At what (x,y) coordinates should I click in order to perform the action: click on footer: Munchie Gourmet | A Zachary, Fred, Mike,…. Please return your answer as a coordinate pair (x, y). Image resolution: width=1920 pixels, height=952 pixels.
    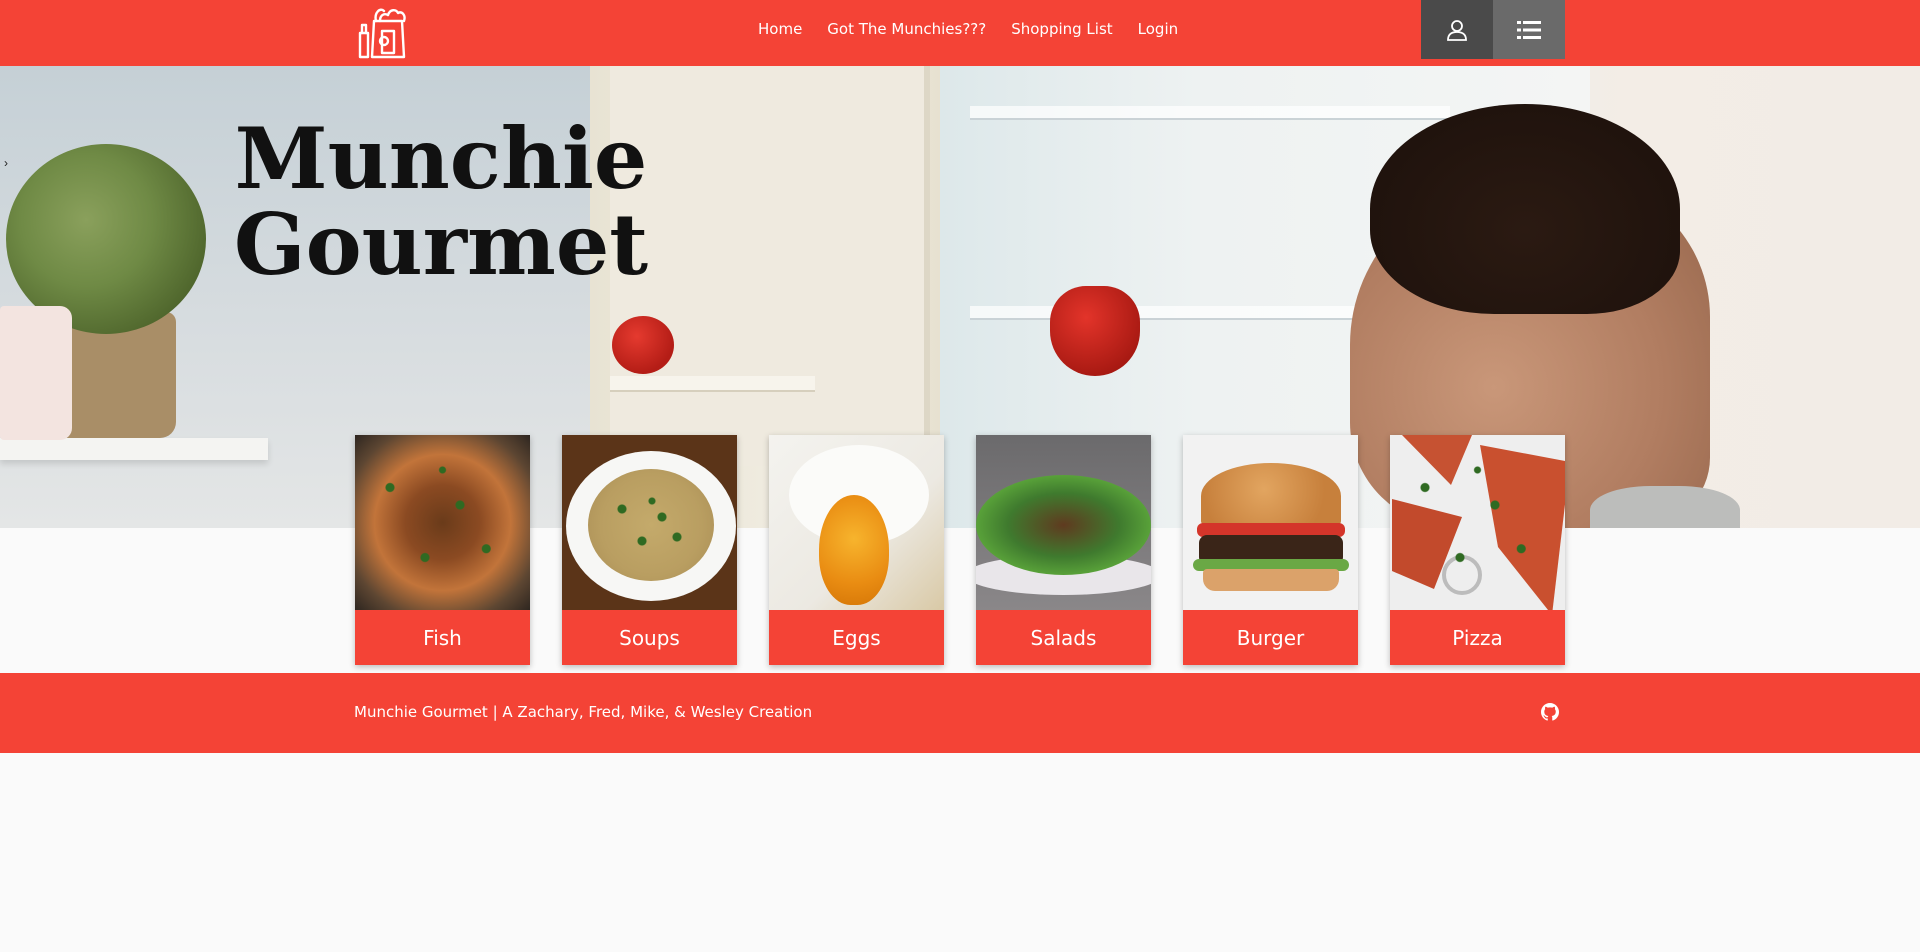
    Looking at the image, I should click on (960, 713).